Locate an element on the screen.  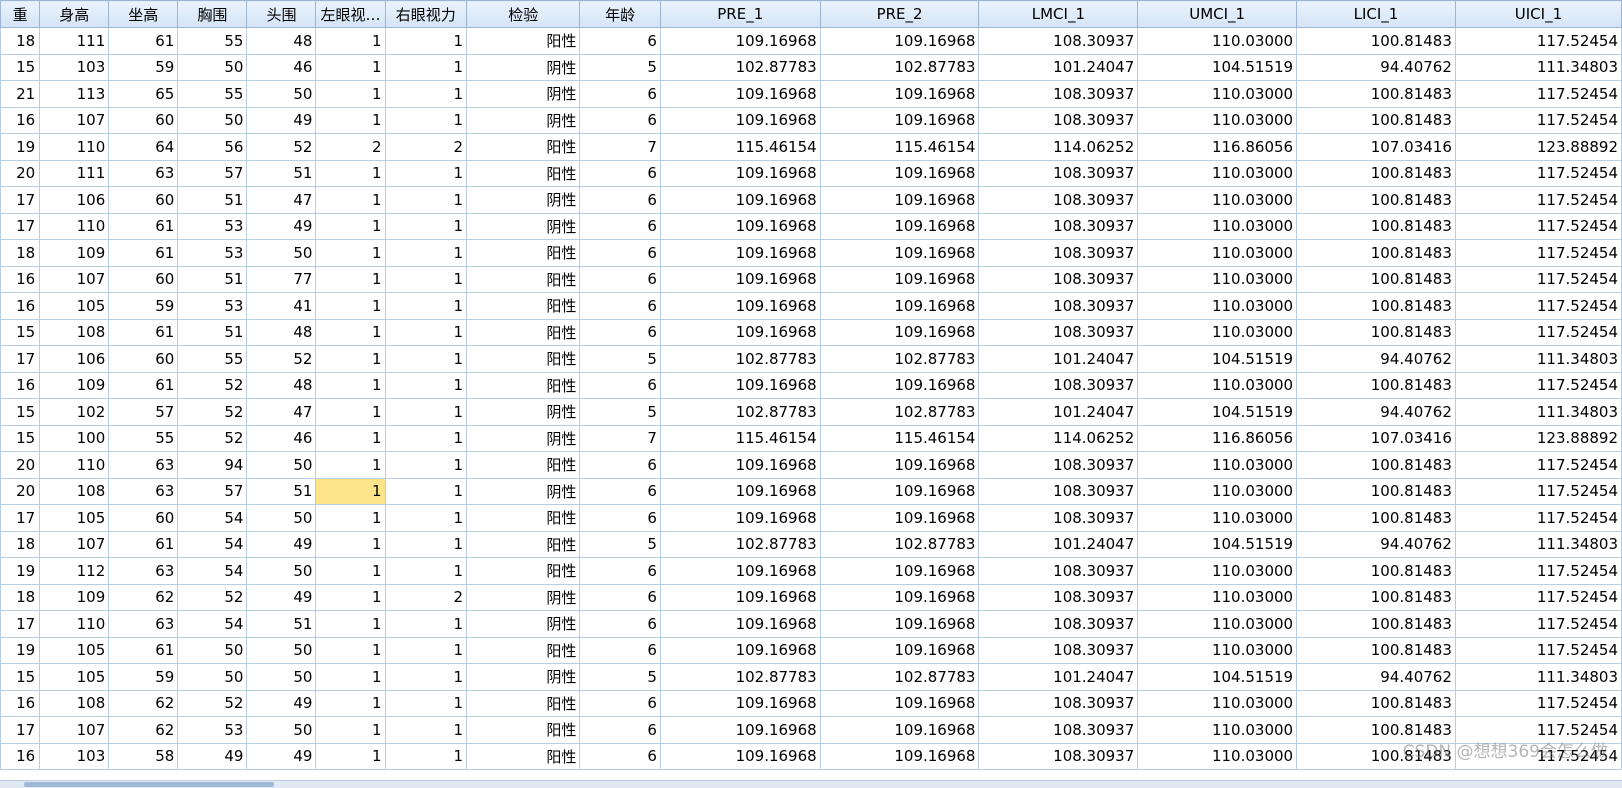
column-header: 重 is located at coordinates (20, 14).